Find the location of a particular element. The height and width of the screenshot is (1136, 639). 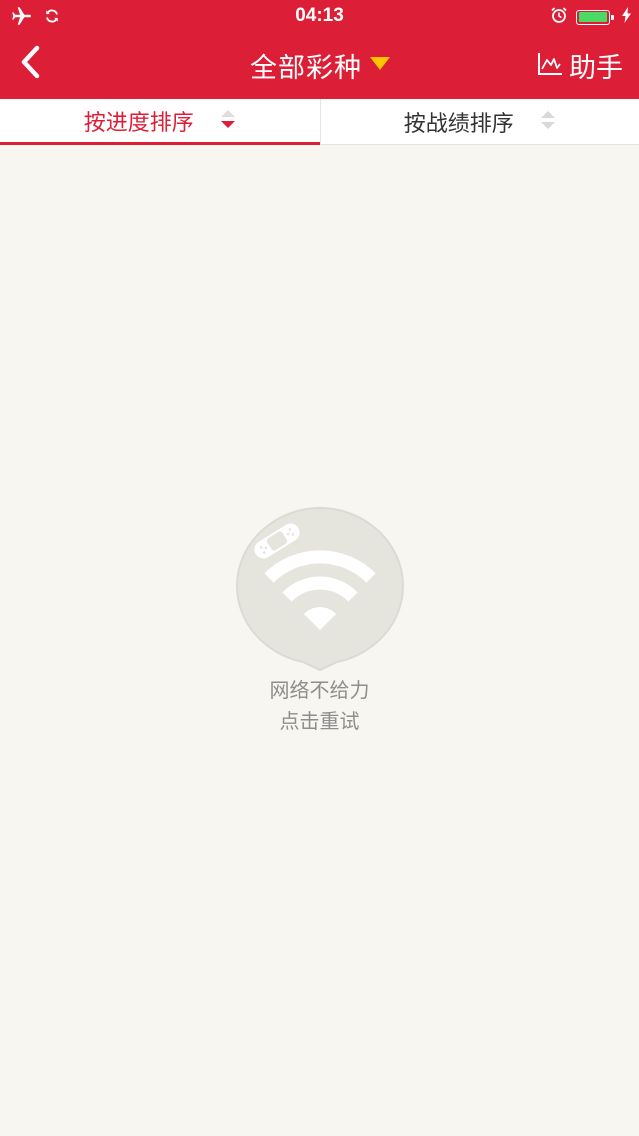

navigation-bar: 全部彩种 助手 is located at coordinates (319, 65).